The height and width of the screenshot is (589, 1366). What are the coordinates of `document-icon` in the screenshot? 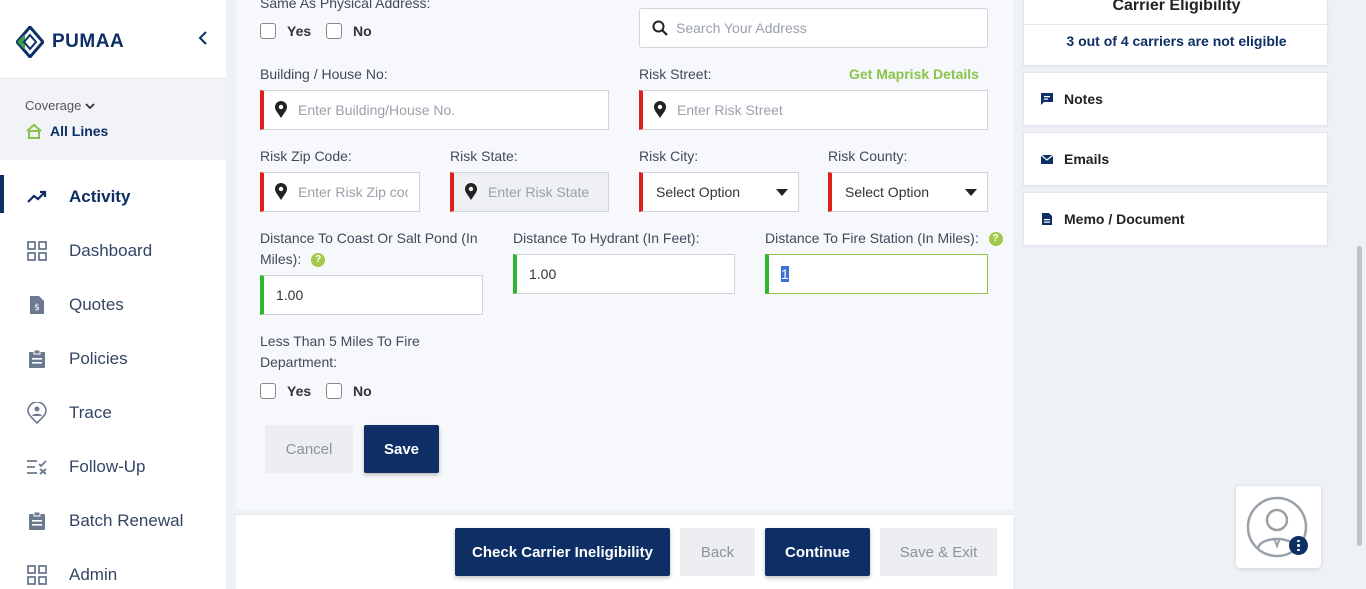 It's located at (1047, 219).